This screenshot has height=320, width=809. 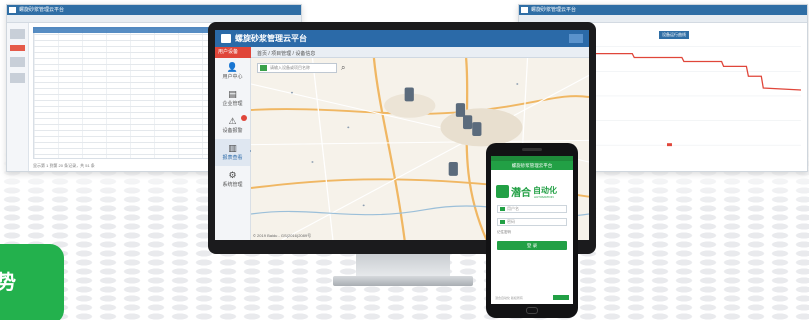 What do you see at coordinates (232, 67) in the screenshot?
I see `user-icon: 👤` at bounding box center [232, 67].